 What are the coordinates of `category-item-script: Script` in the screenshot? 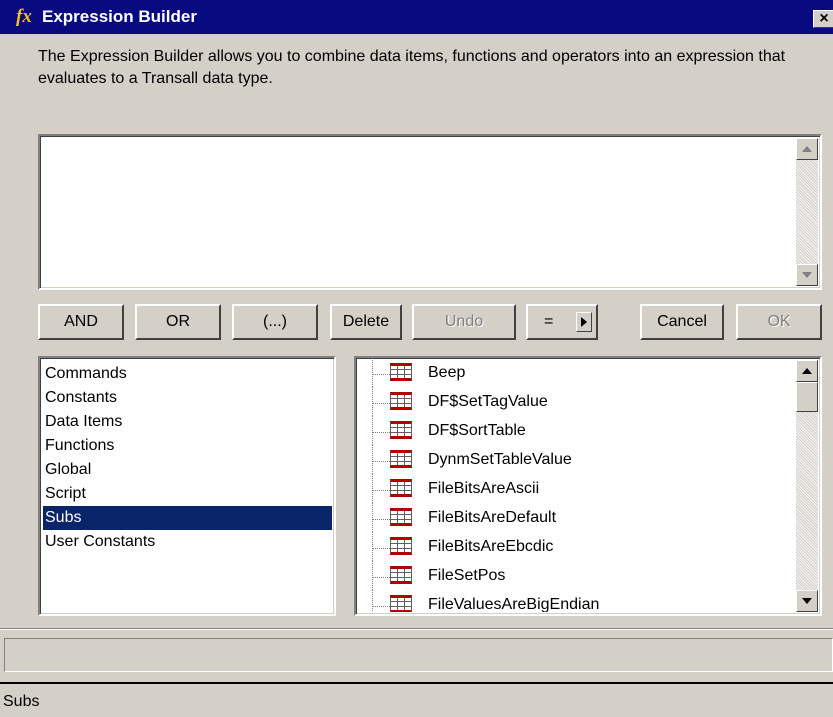 It's located at (187, 494).